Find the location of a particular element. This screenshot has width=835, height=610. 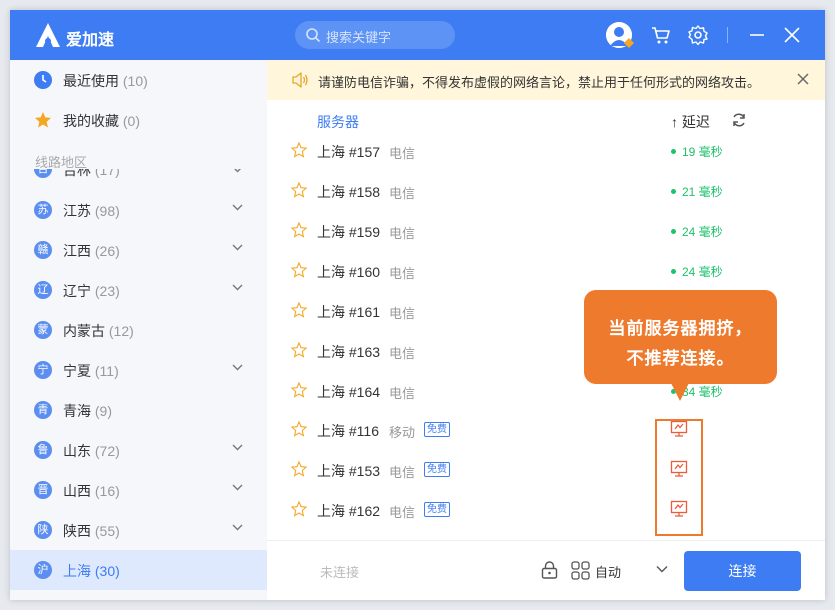

server-row: 上海 #159 电信 24 毫秒 is located at coordinates (546, 230).